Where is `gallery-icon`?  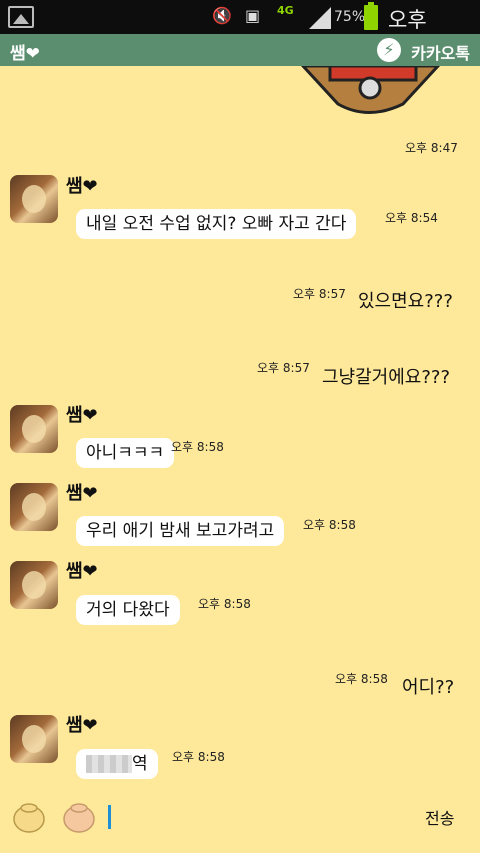 gallery-icon is located at coordinates (21, 17).